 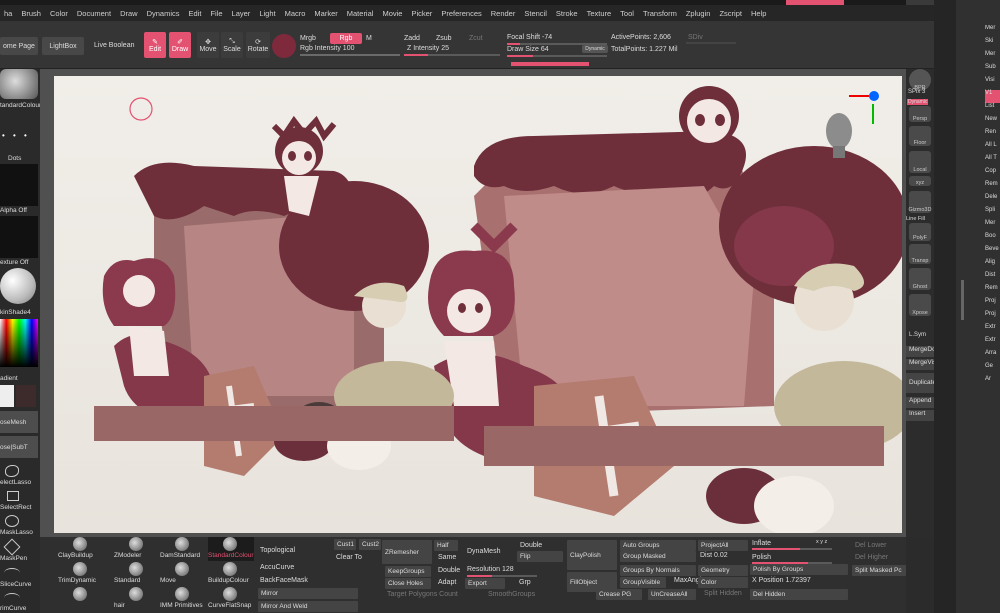 What do you see at coordinates (503, 13) in the screenshot?
I see `menu-item: Render` at bounding box center [503, 13].